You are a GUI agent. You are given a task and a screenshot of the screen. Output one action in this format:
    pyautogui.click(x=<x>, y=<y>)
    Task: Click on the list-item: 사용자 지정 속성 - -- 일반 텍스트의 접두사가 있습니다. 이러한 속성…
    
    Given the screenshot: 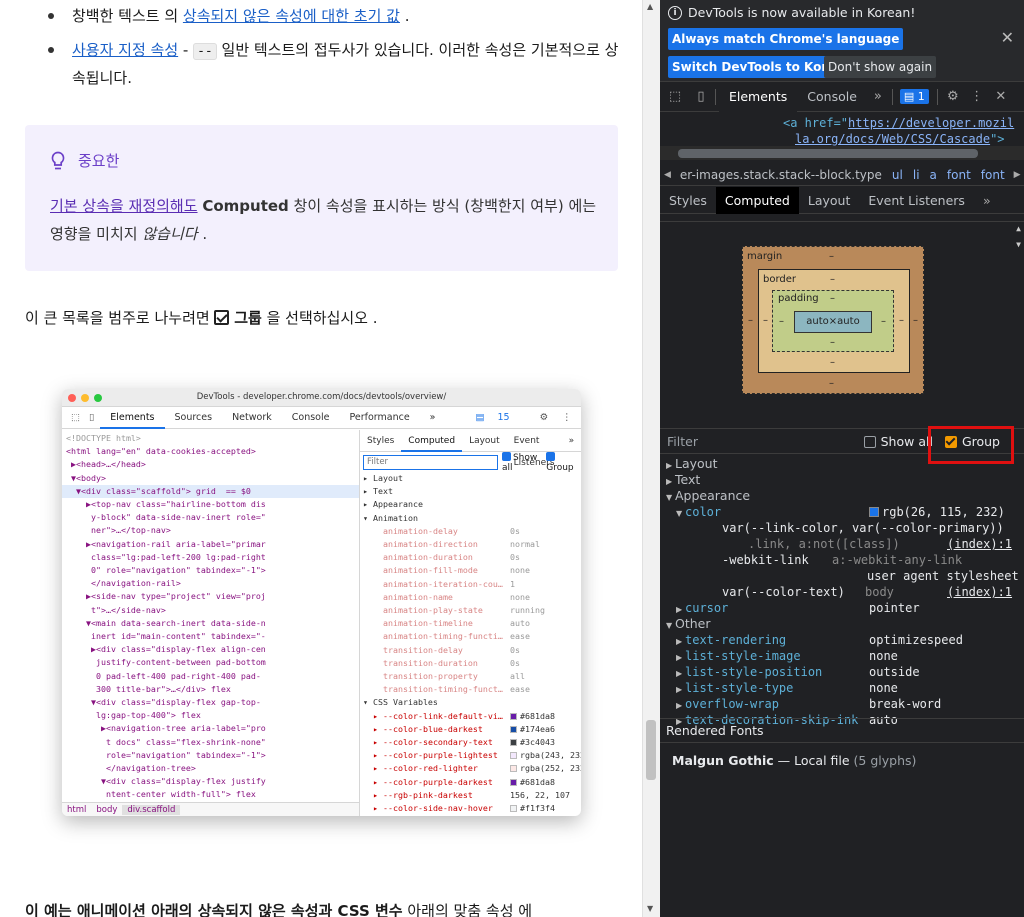 What is the action you would take?
    pyautogui.click(x=334, y=64)
    